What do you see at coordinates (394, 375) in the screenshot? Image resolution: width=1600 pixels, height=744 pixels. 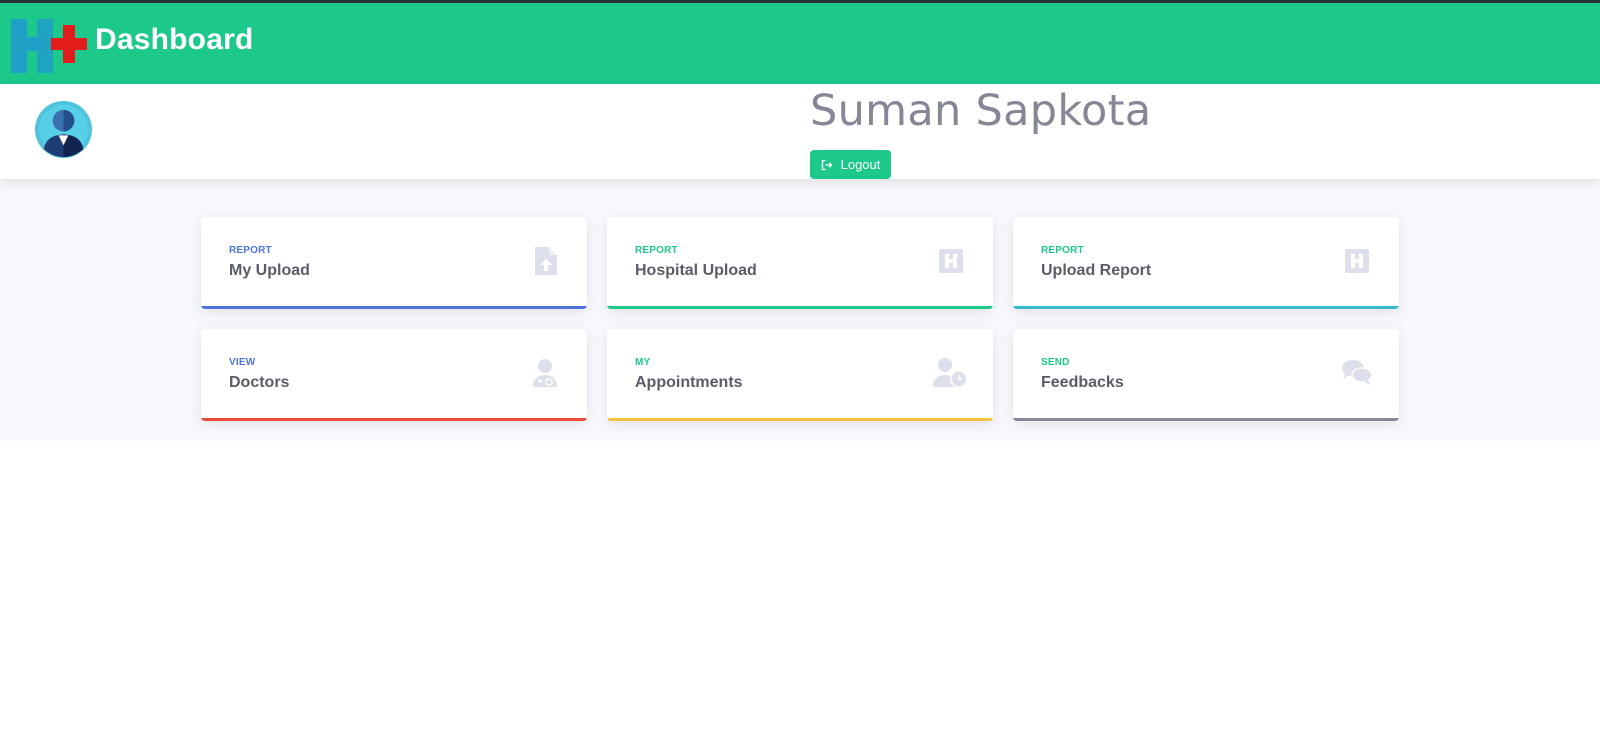 I see `card-doctors: VIEW Doctors` at bounding box center [394, 375].